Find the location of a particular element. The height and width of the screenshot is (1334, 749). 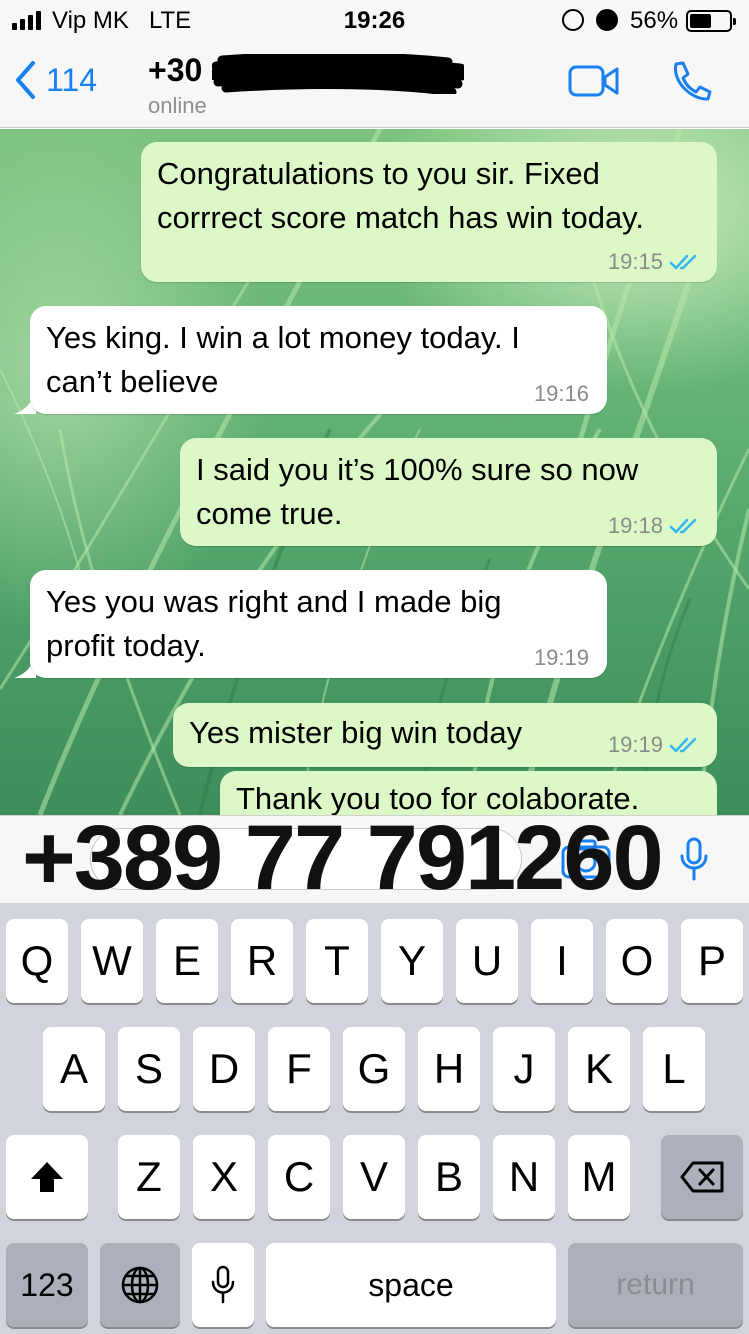

globe-key is located at coordinates (140, 1285).